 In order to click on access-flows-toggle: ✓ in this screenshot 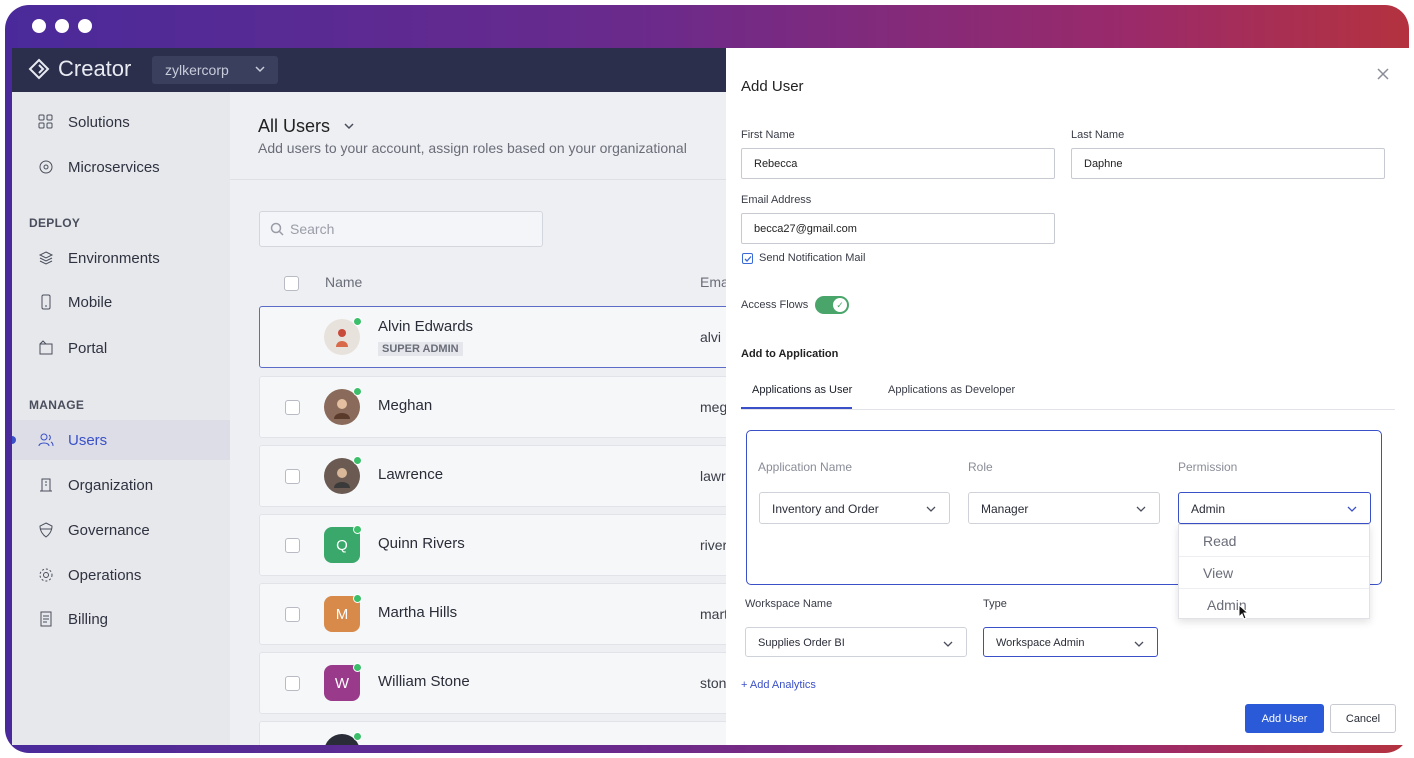, I will do `click(832, 305)`.